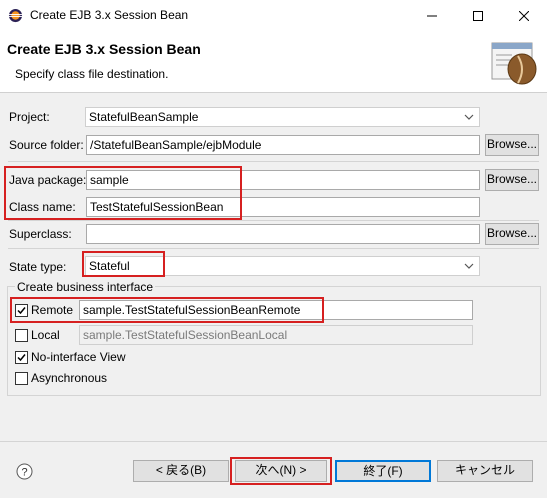  What do you see at coordinates (181, 471) in the screenshot?
I see `back-button: < 戻る(B)` at bounding box center [181, 471].